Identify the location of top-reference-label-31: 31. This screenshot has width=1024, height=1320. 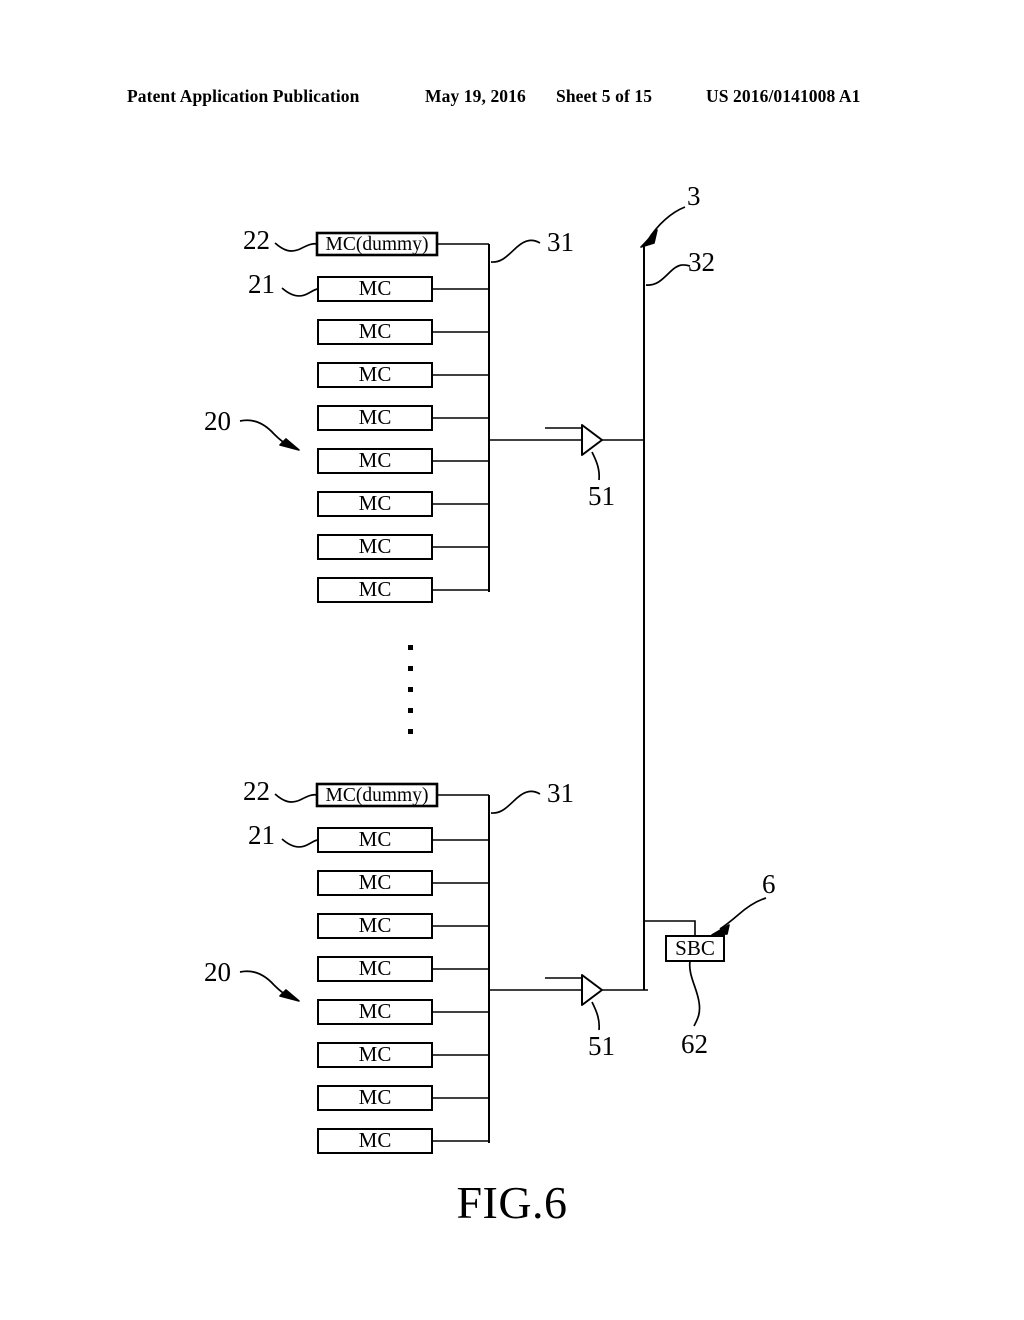
(560, 242).